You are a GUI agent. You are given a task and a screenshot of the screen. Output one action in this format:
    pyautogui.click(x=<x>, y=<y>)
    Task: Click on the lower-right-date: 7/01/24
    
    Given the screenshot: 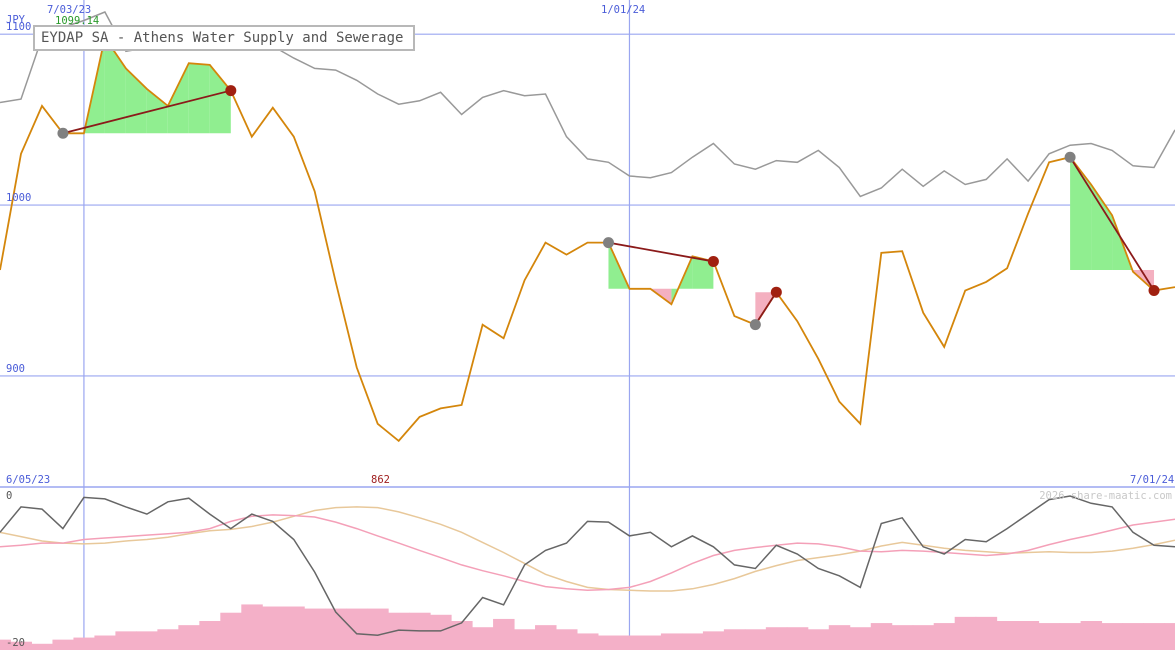 What is the action you would take?
    pyautogui.click(x=1152, y=480)
    